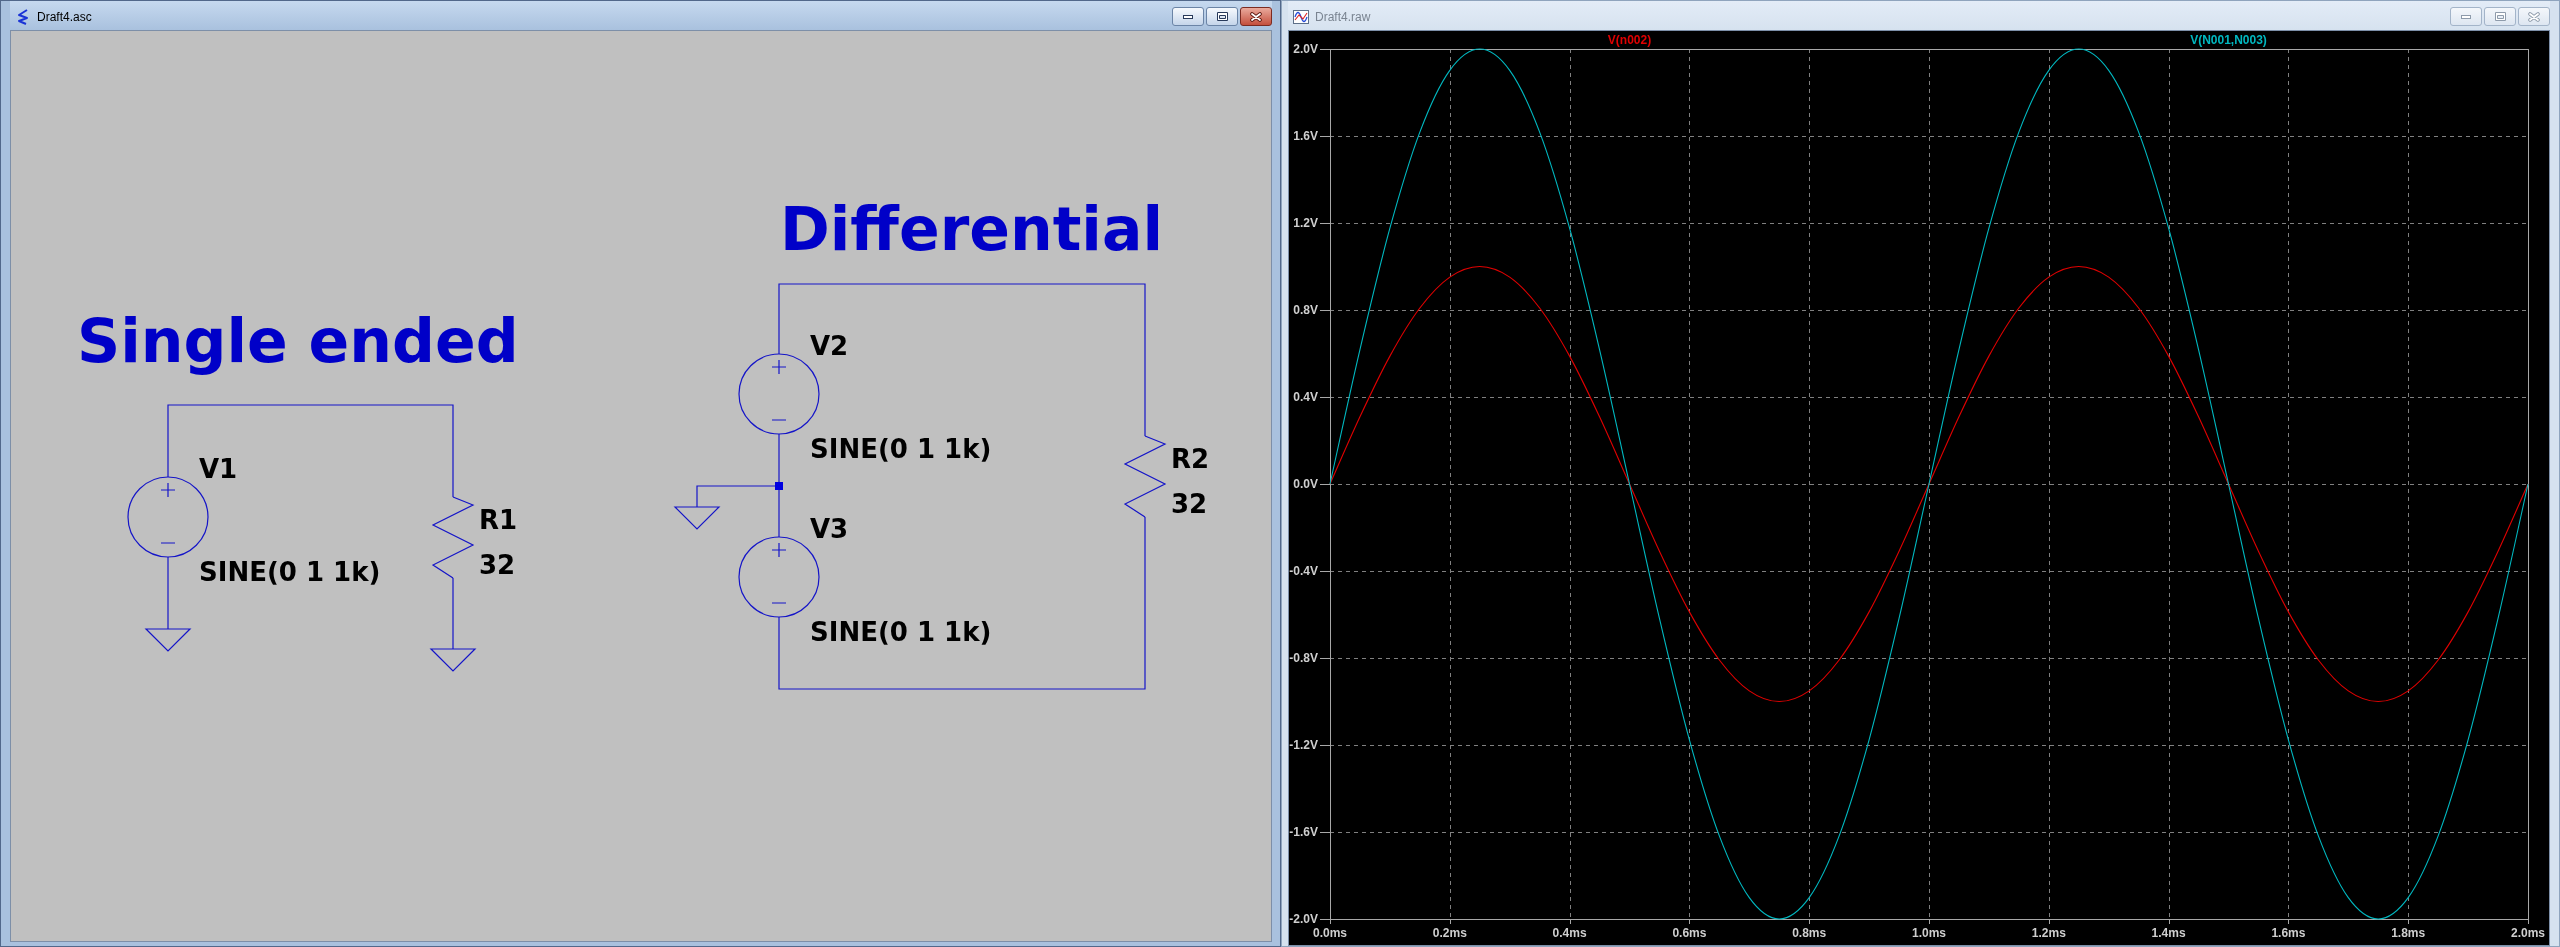 This screenshot has height=947, width=2560. I want to click on axis-tick-label: 0.4V, so click(1305, 397).